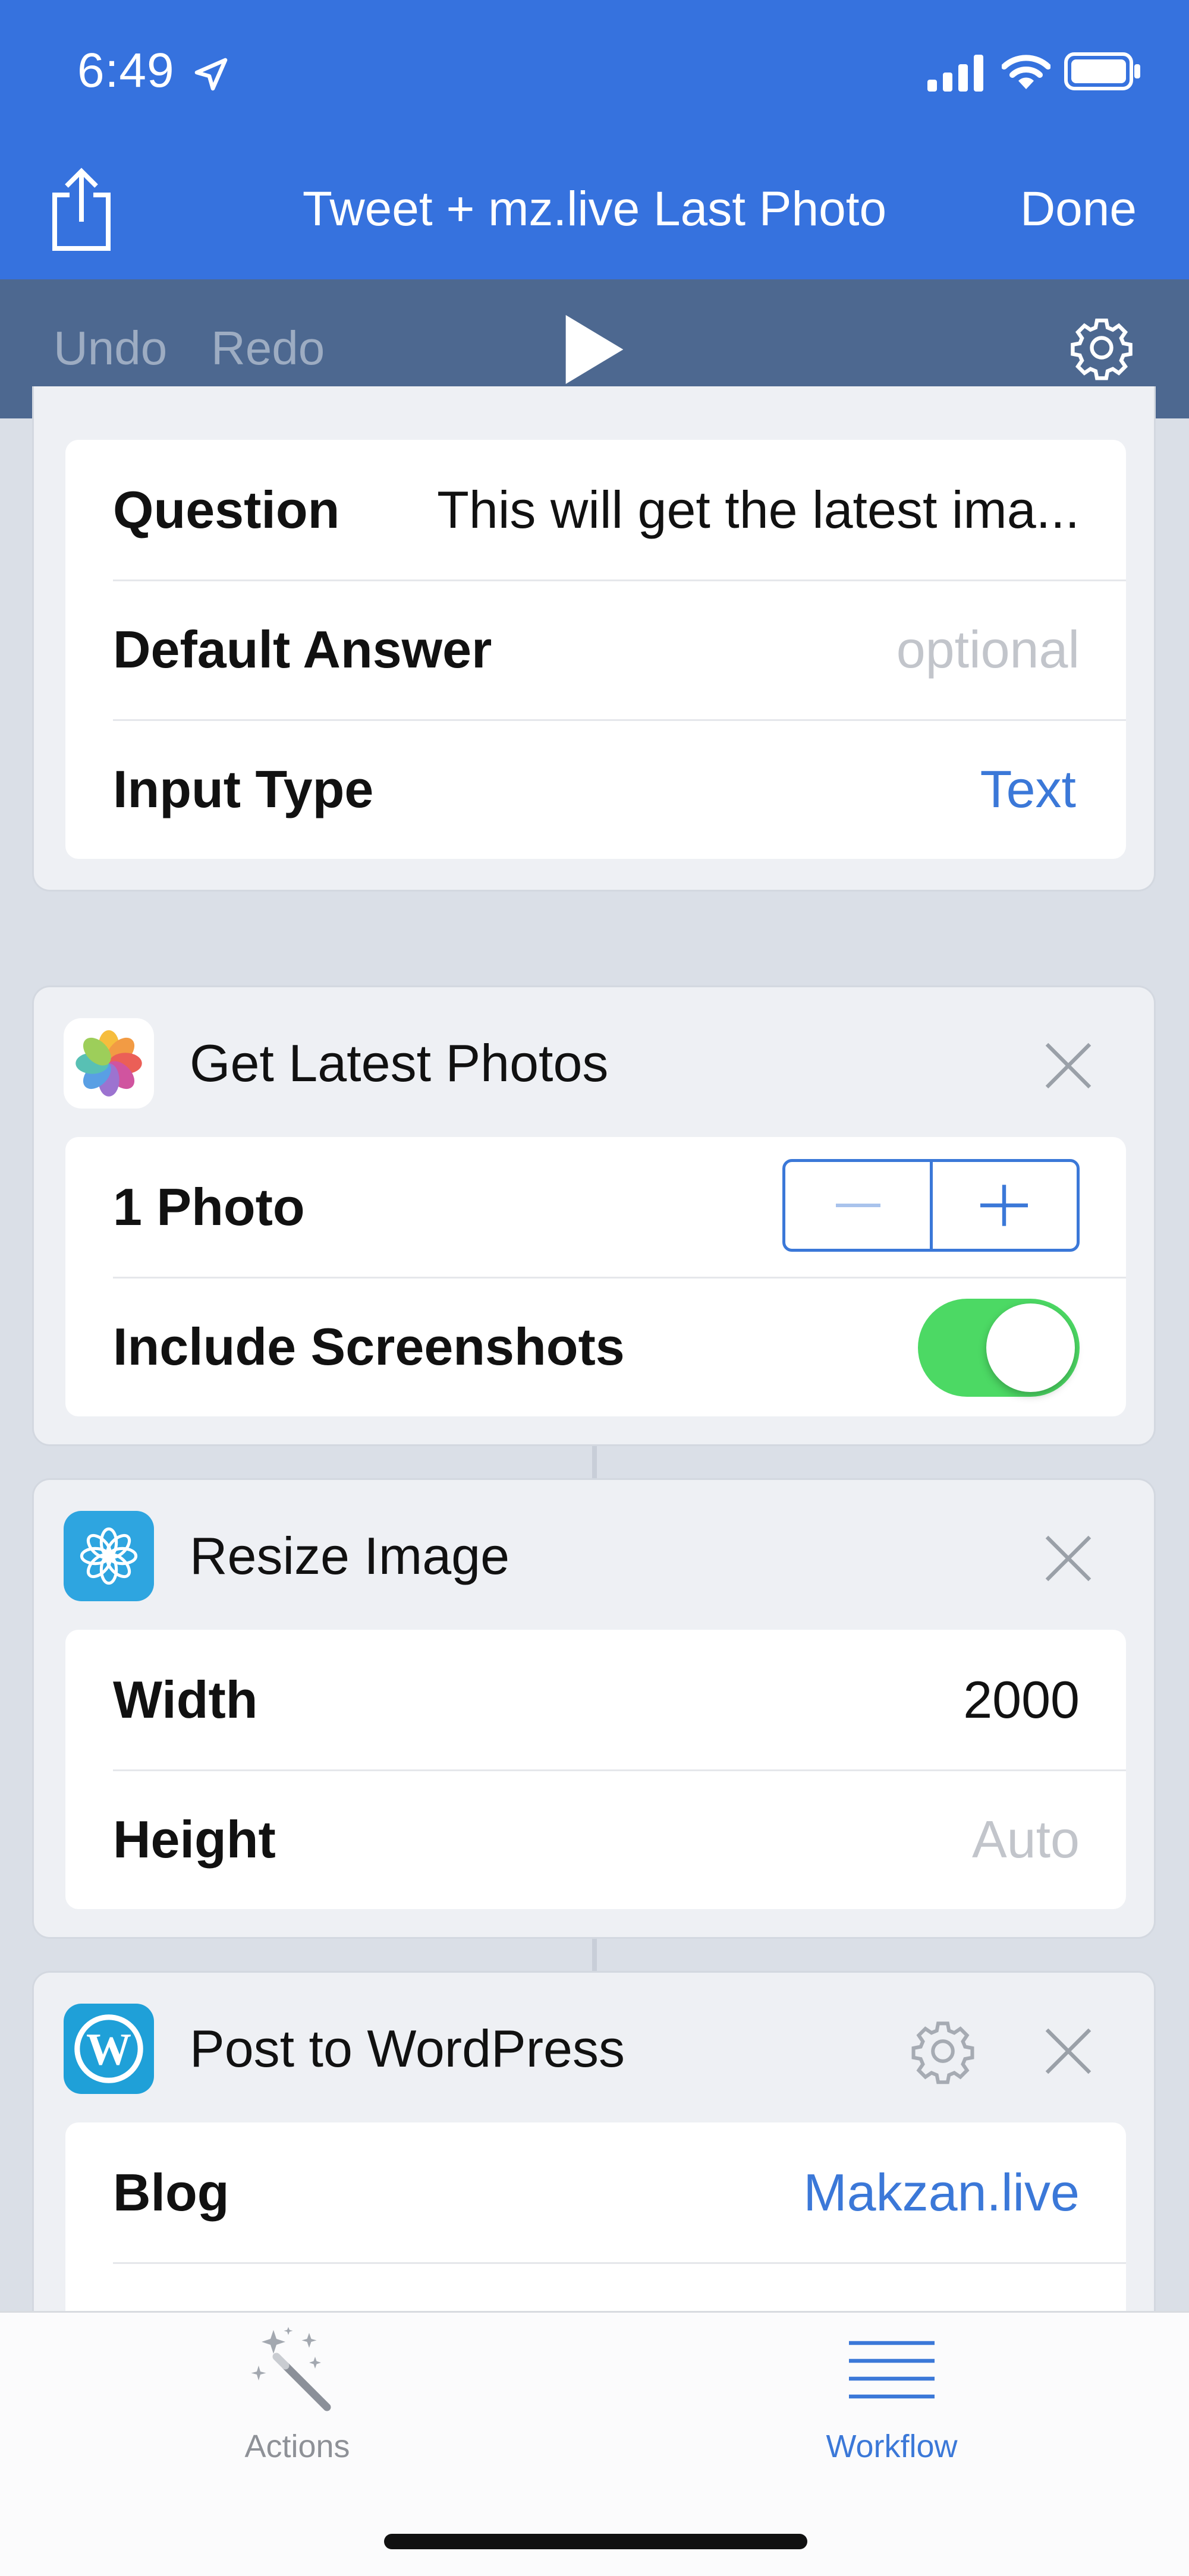 Image resolution: width=1189 pixels, height=2576 pixels. I want to click on width-row: Width 2000, so click(595, 1699).